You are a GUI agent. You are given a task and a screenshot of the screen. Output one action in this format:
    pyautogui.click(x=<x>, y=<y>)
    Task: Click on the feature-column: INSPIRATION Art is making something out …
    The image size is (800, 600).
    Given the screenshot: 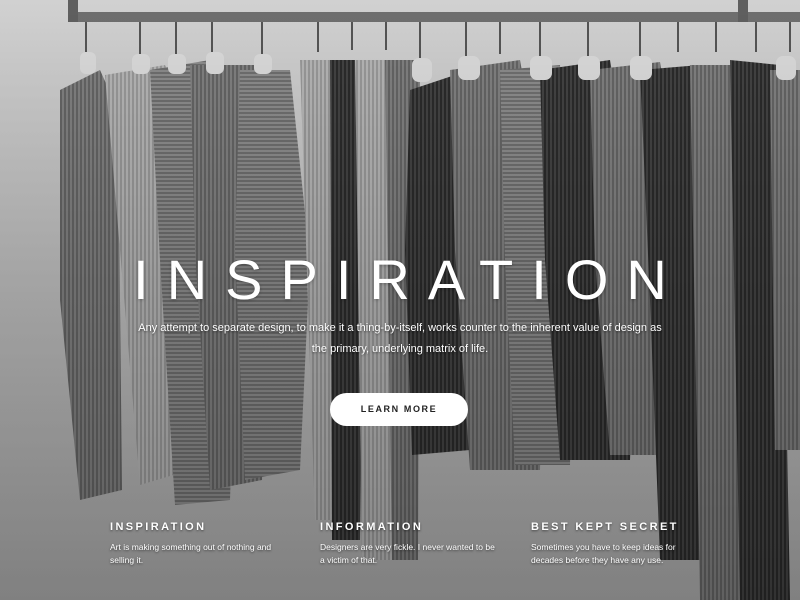 What is the action you would take?
    pyautogui.click(x=200, y=543)
    